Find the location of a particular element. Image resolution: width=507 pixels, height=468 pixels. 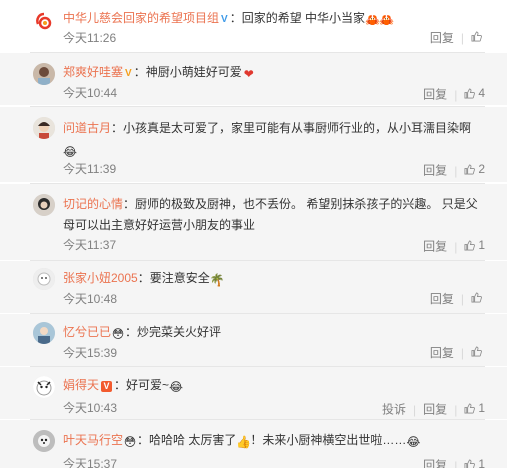

comment-line-wrap: 母可以出主意好好运营小朋友的事业 is located at coordinates (274, 225).